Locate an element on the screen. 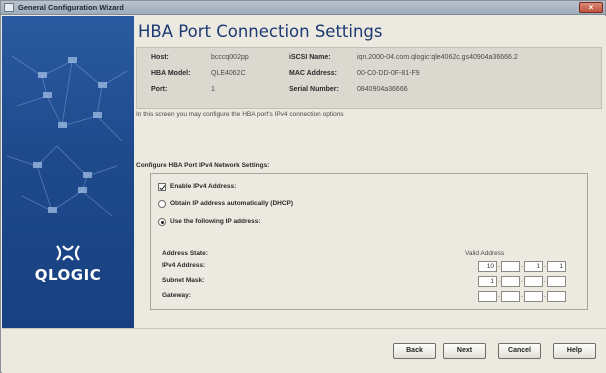 The image size is (606, 373). ipv4-octet-4: 1 is located at coordinates (556, 266).